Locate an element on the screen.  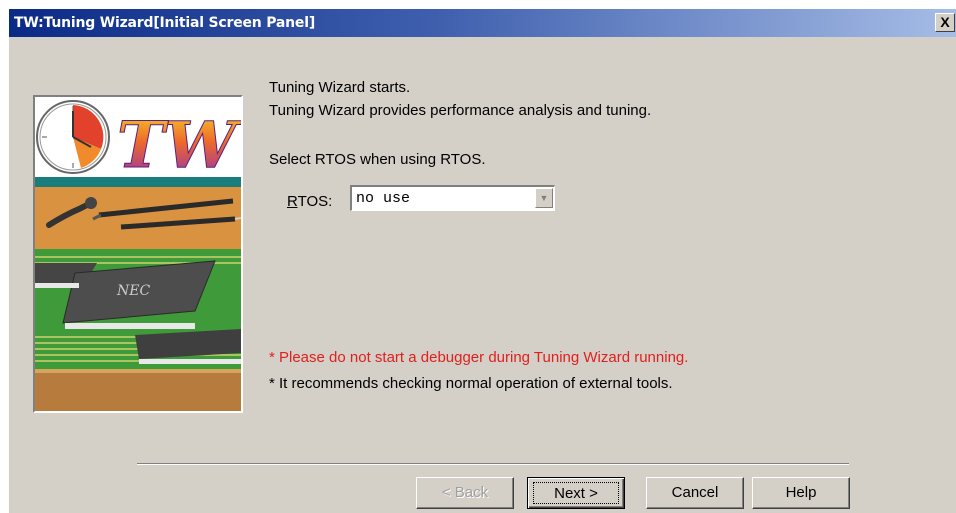
rtos-instruction: Select RTOS when using RTOS. is located at coordinates (377, 159).